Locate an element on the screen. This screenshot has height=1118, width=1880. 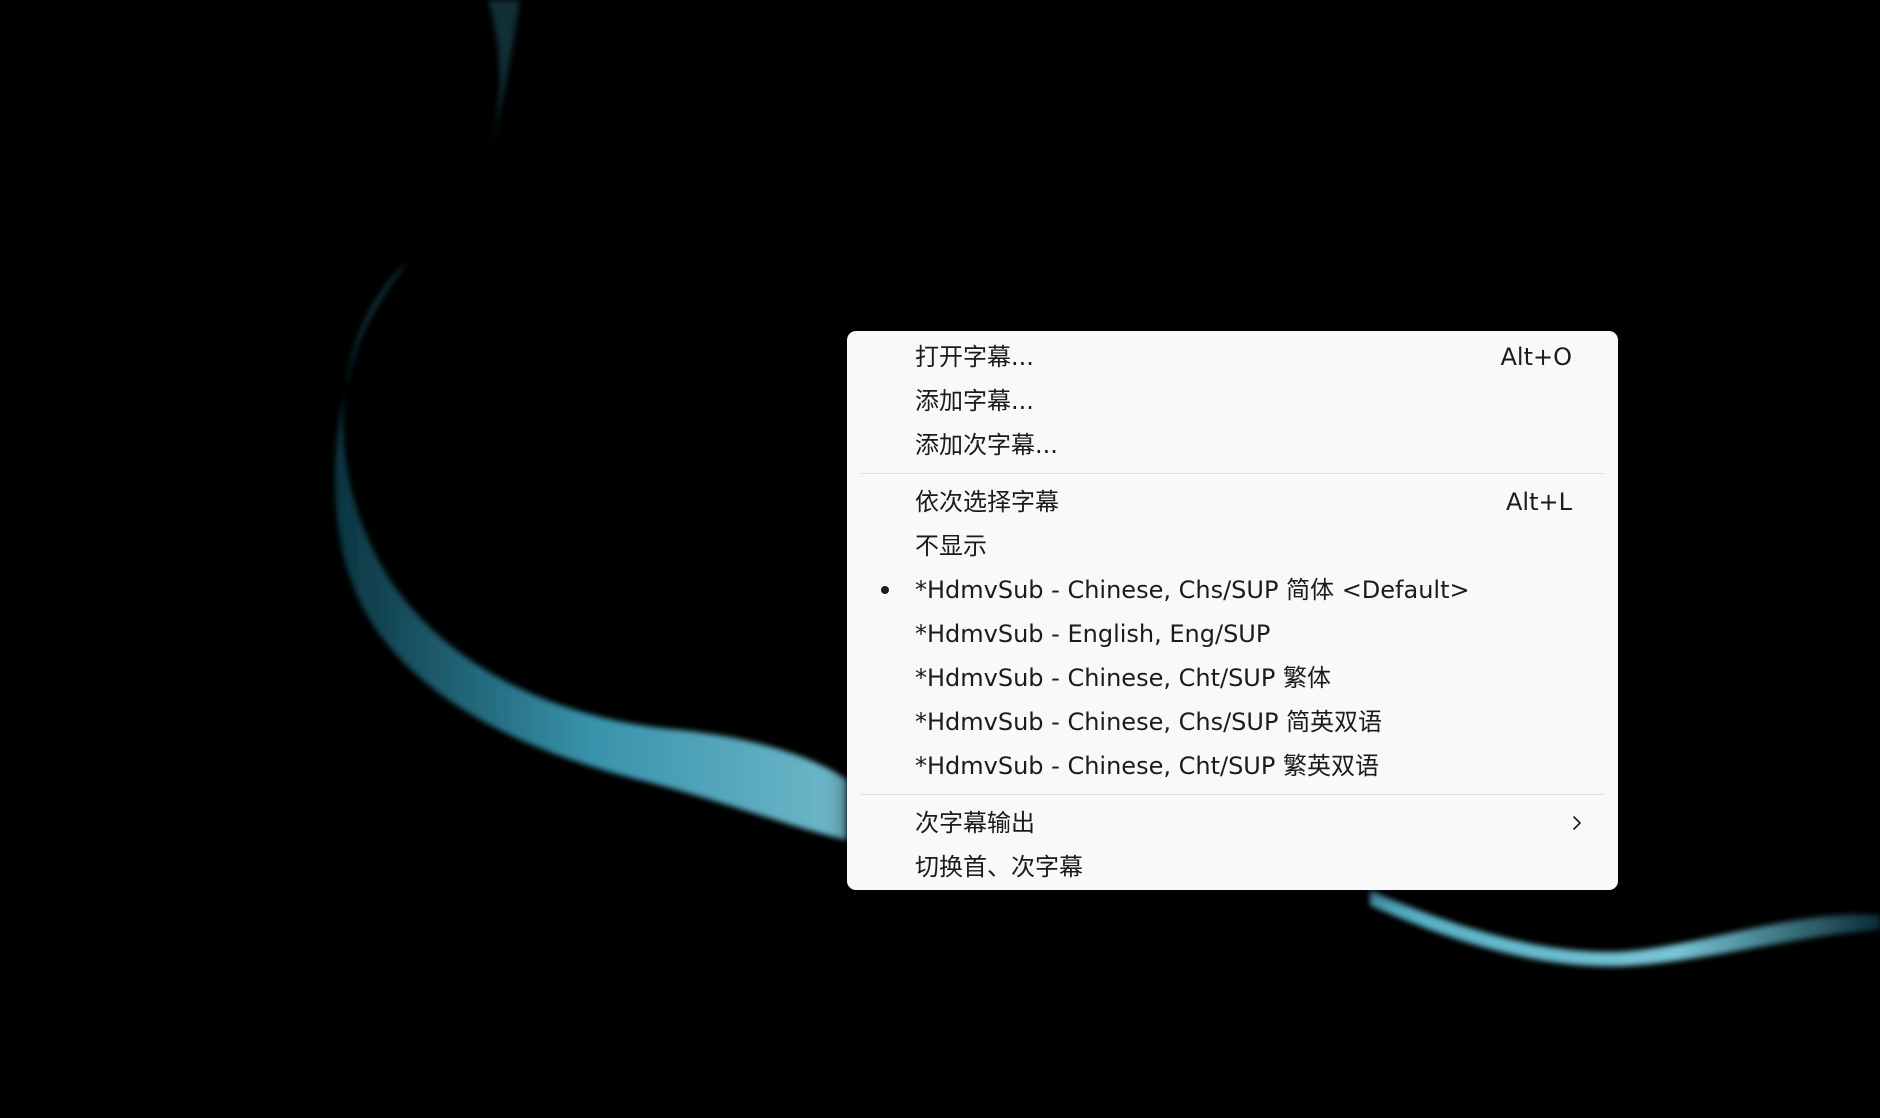
menu-item-subtitle-track-cht-eng: *HdmvSub - Chinese, Cht/SUP 繁英双语 is located at coordinates (1232, 766).